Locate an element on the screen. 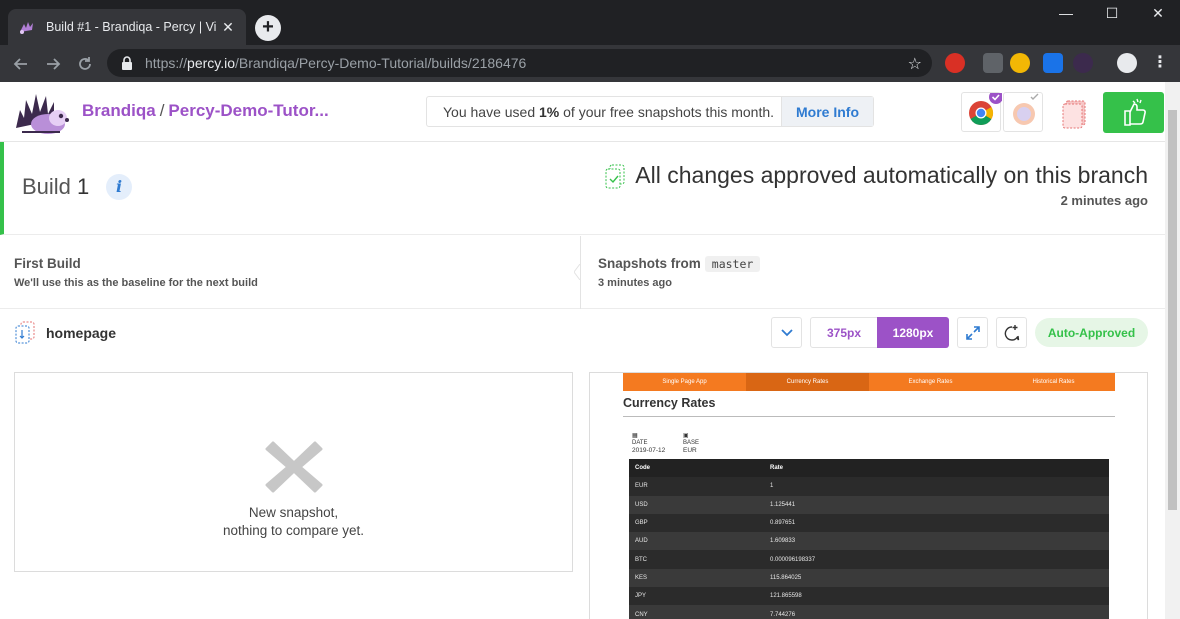 The width and height of the screenshot is (1180, 619). collapse-snapshot-button is located at coordinates (786, 332).